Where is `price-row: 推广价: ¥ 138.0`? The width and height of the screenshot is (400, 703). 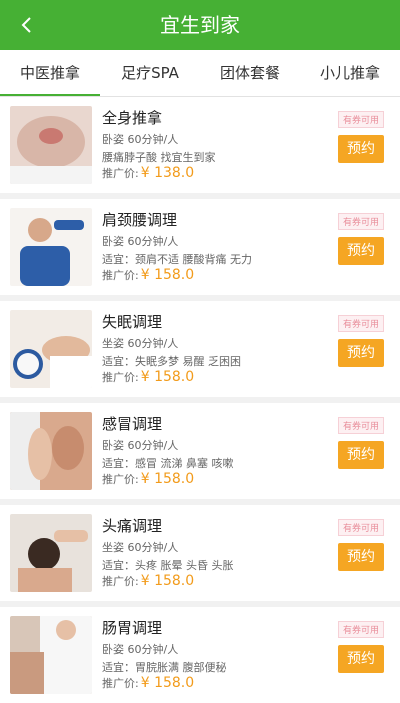
price-row: 推广价: ¥ 138.0 is located at coordinates (148, 173).